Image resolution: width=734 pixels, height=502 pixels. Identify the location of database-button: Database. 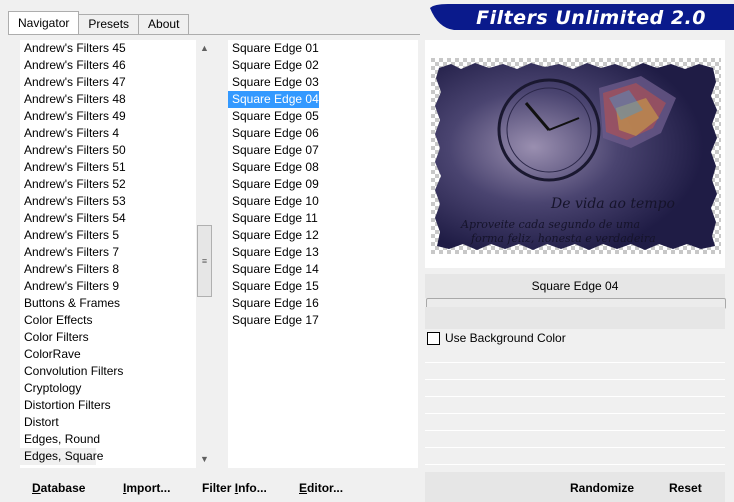
(58, 488).